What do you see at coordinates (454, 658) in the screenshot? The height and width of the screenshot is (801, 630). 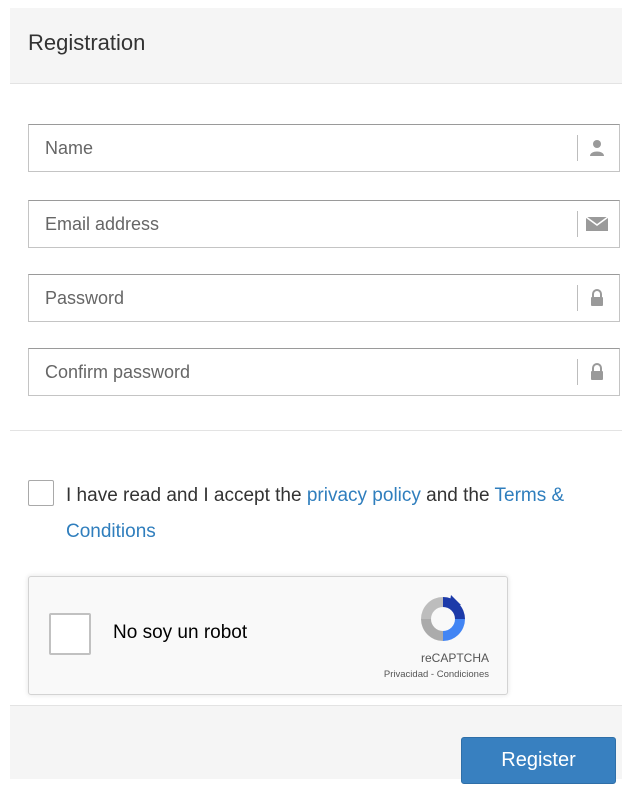 I see `recaptcha-brand: reCAPTCHA` at bounding box center [454, 658].